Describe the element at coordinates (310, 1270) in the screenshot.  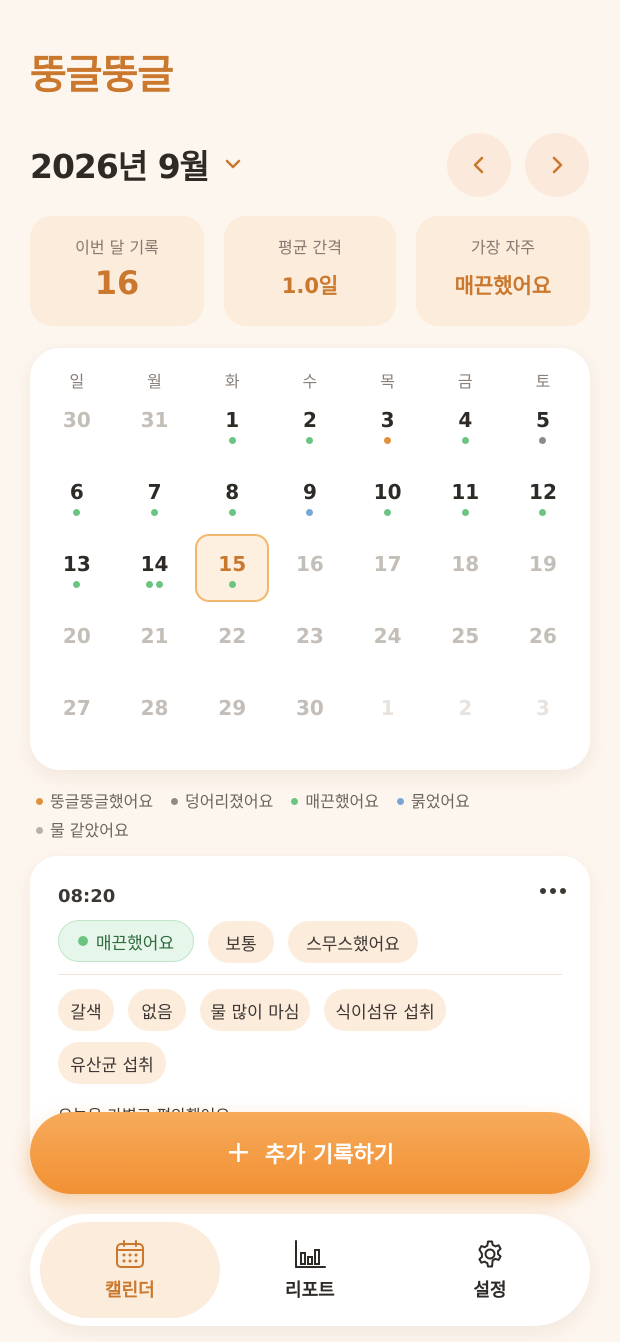
I see `tab-report: 리포트` at that location.